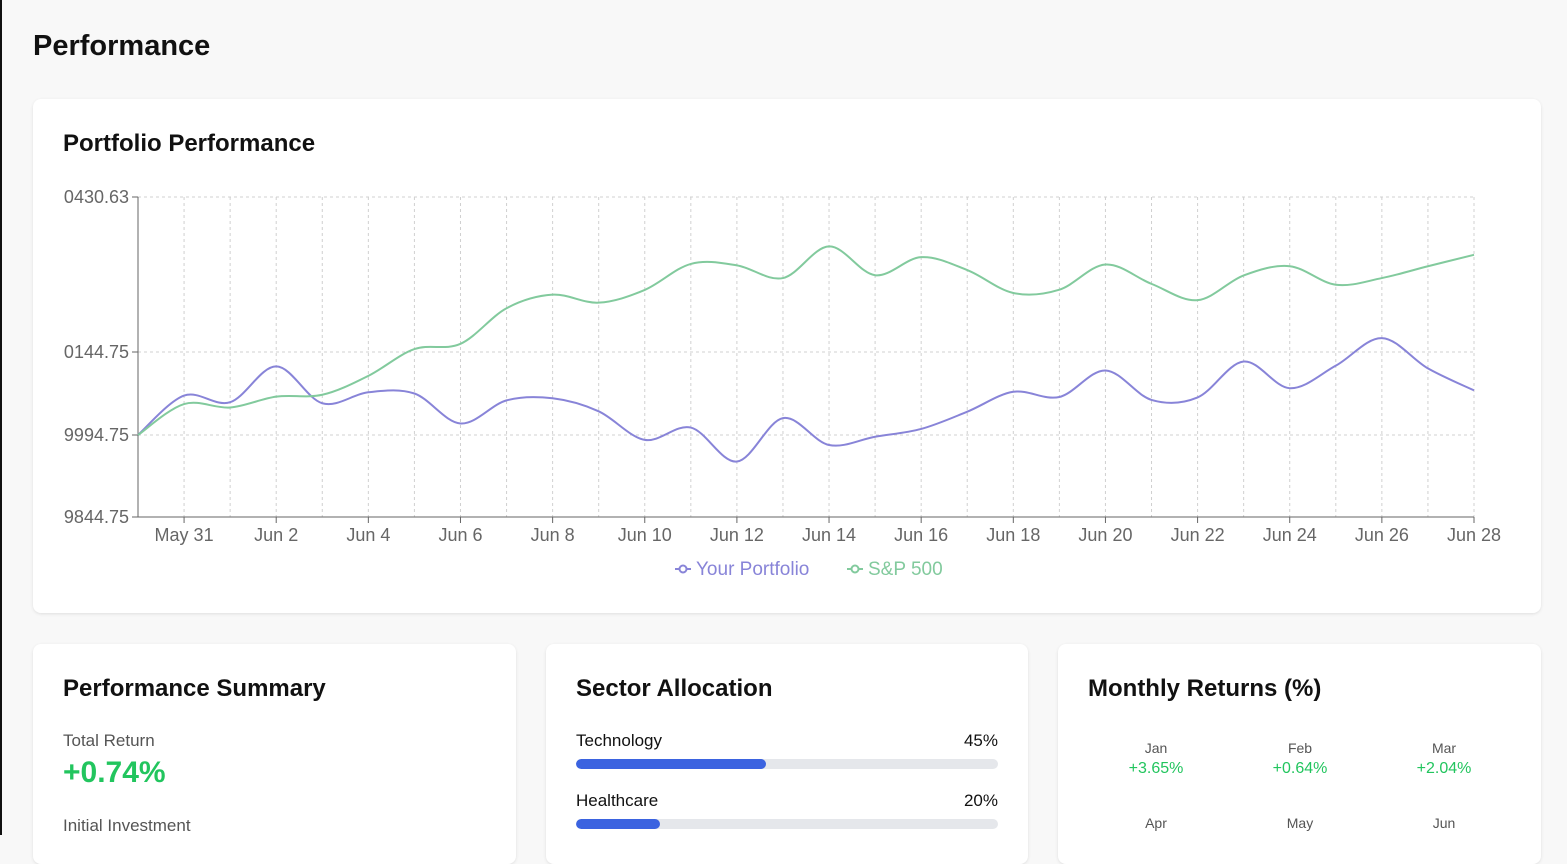 The width and height of the screenshot is (1567, 864). What do you see at coordinates (276, 535) in the screenshot?
I see `x-tick-label: Jun 2` at bounding box center [276, 535].